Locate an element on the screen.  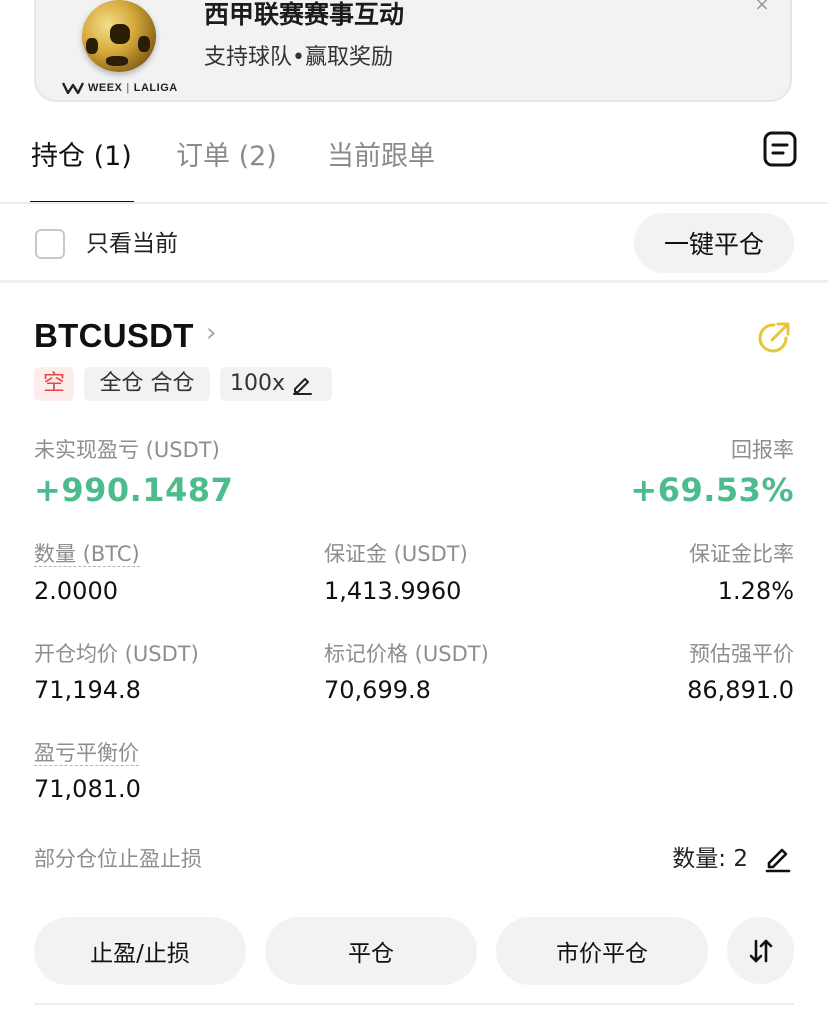
liquidation-price-value: 86,891.0 is located at coordinates (740, 690).